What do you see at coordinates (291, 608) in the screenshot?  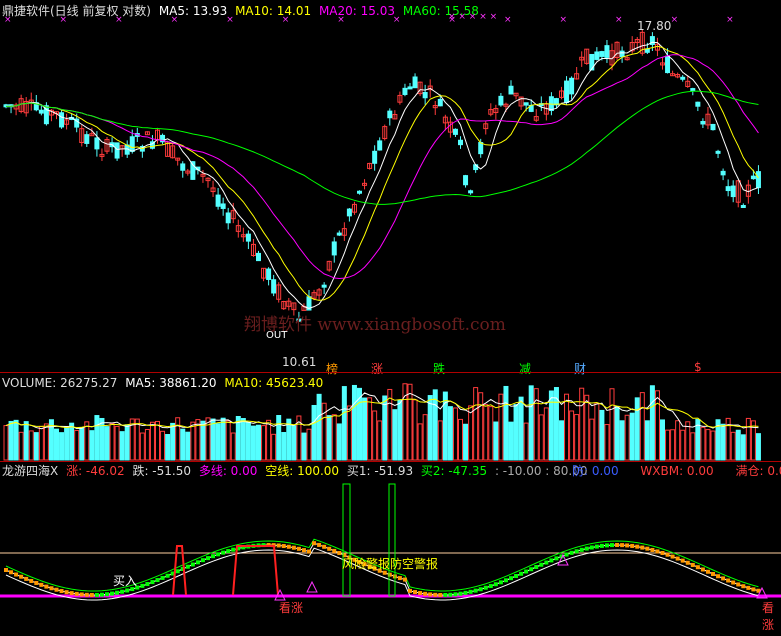 I see `kanzhang-label: 看涨` at bounding box center [291, 608].